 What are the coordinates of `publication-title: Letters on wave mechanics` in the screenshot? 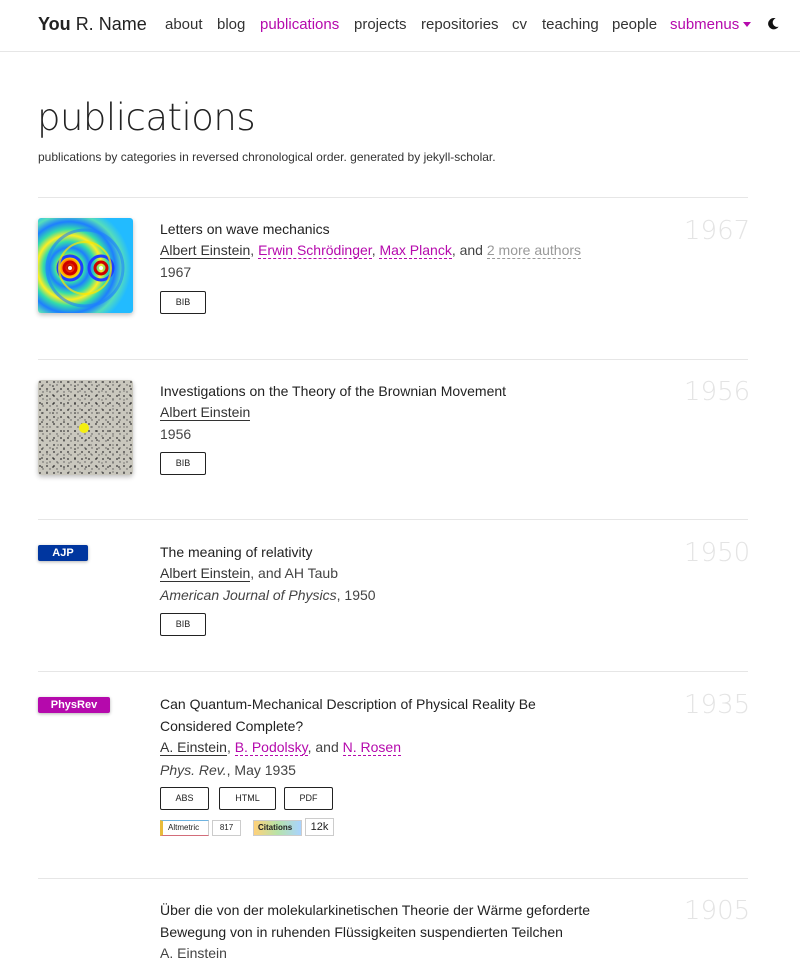 It's located at (375, 229).